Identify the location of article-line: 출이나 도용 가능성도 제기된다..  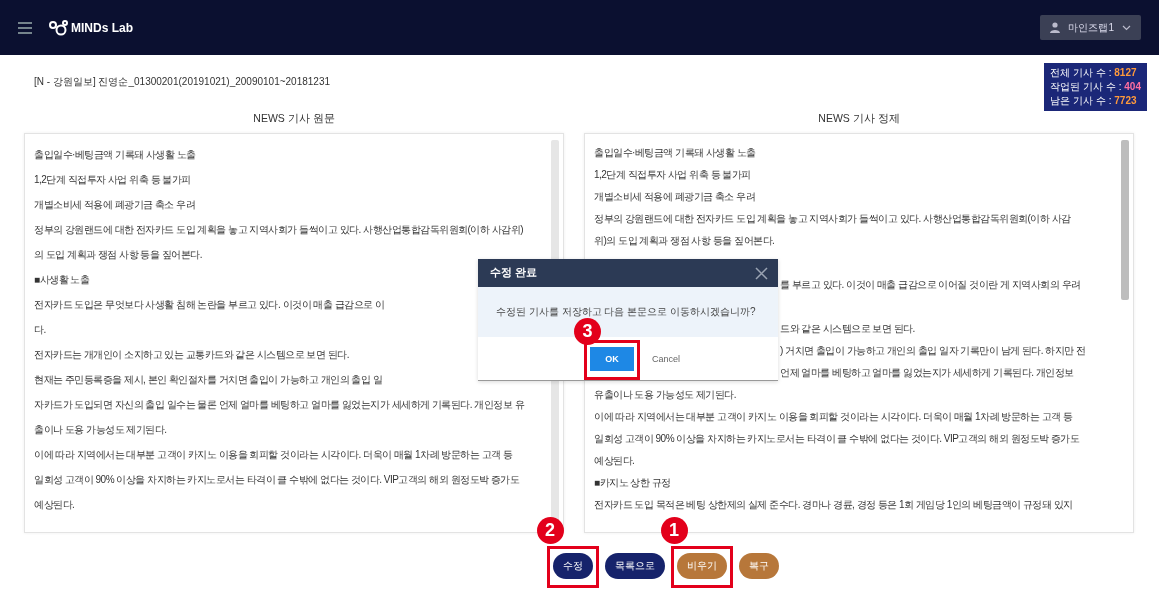
(100, 430).